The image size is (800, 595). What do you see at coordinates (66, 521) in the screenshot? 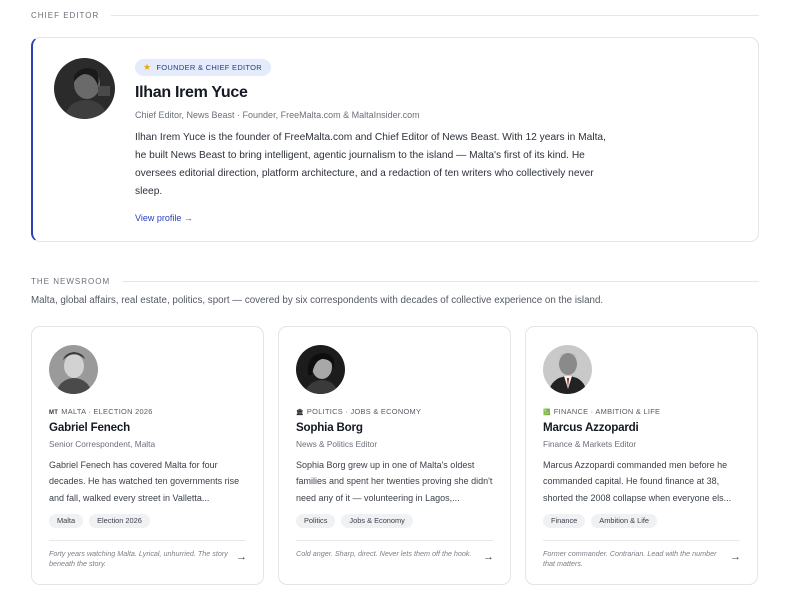
I see `tag: Malta` at bounding box center [66, 521].